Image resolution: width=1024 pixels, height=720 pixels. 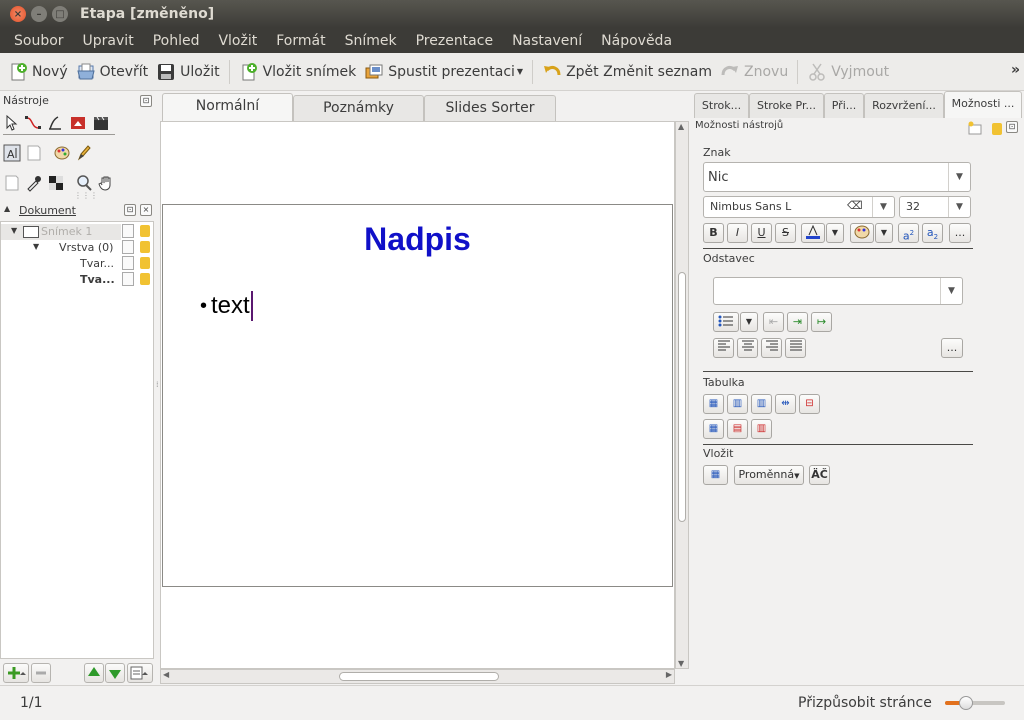 What do you see at coordinates (18, 14) in the screenshot?
I see `close-window-button: ×` at bounding box center [18, 14].